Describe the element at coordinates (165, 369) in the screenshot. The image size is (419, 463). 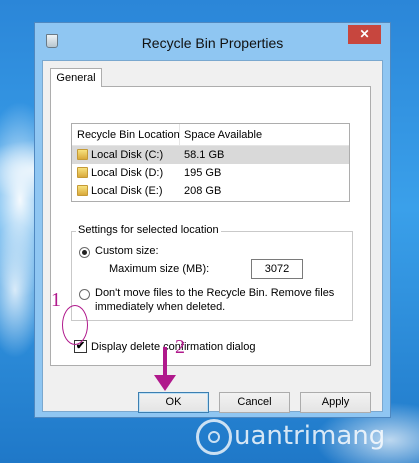
I see `pointer-arrow-icon` at that location.